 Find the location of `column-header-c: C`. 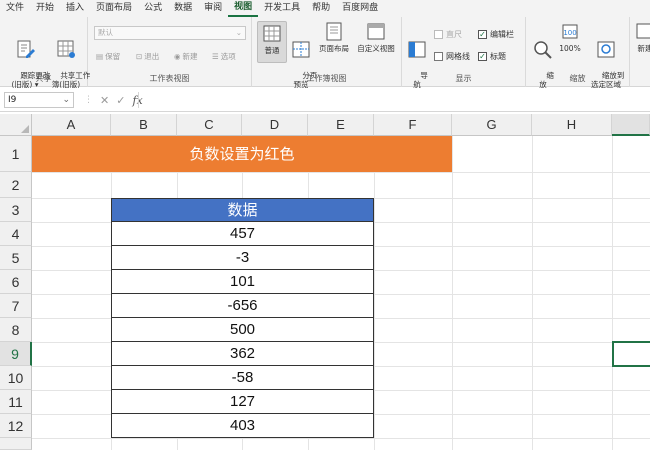

column-header-c: C is located at coordinates (209, 125).